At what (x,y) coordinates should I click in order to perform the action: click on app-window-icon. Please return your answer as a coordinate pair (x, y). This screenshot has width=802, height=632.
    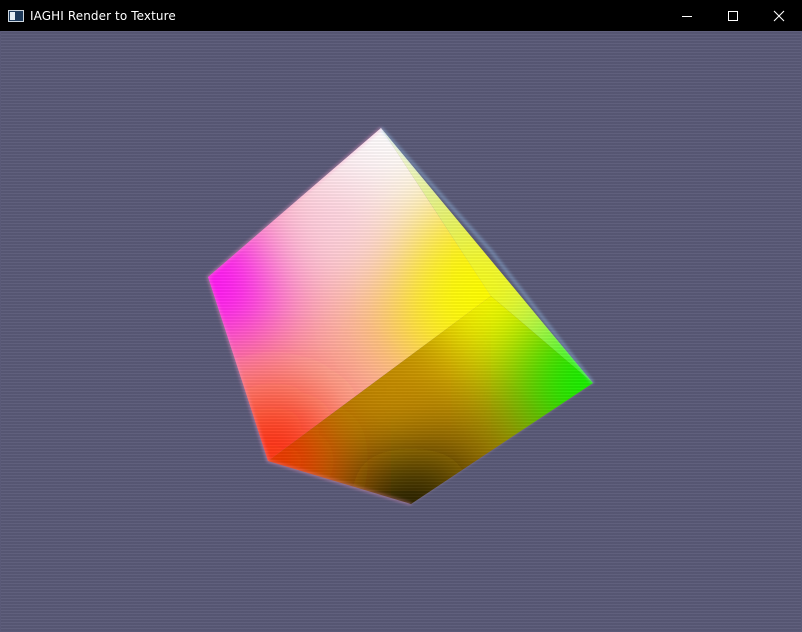
    Looking at the image, I should click on (16, 15).